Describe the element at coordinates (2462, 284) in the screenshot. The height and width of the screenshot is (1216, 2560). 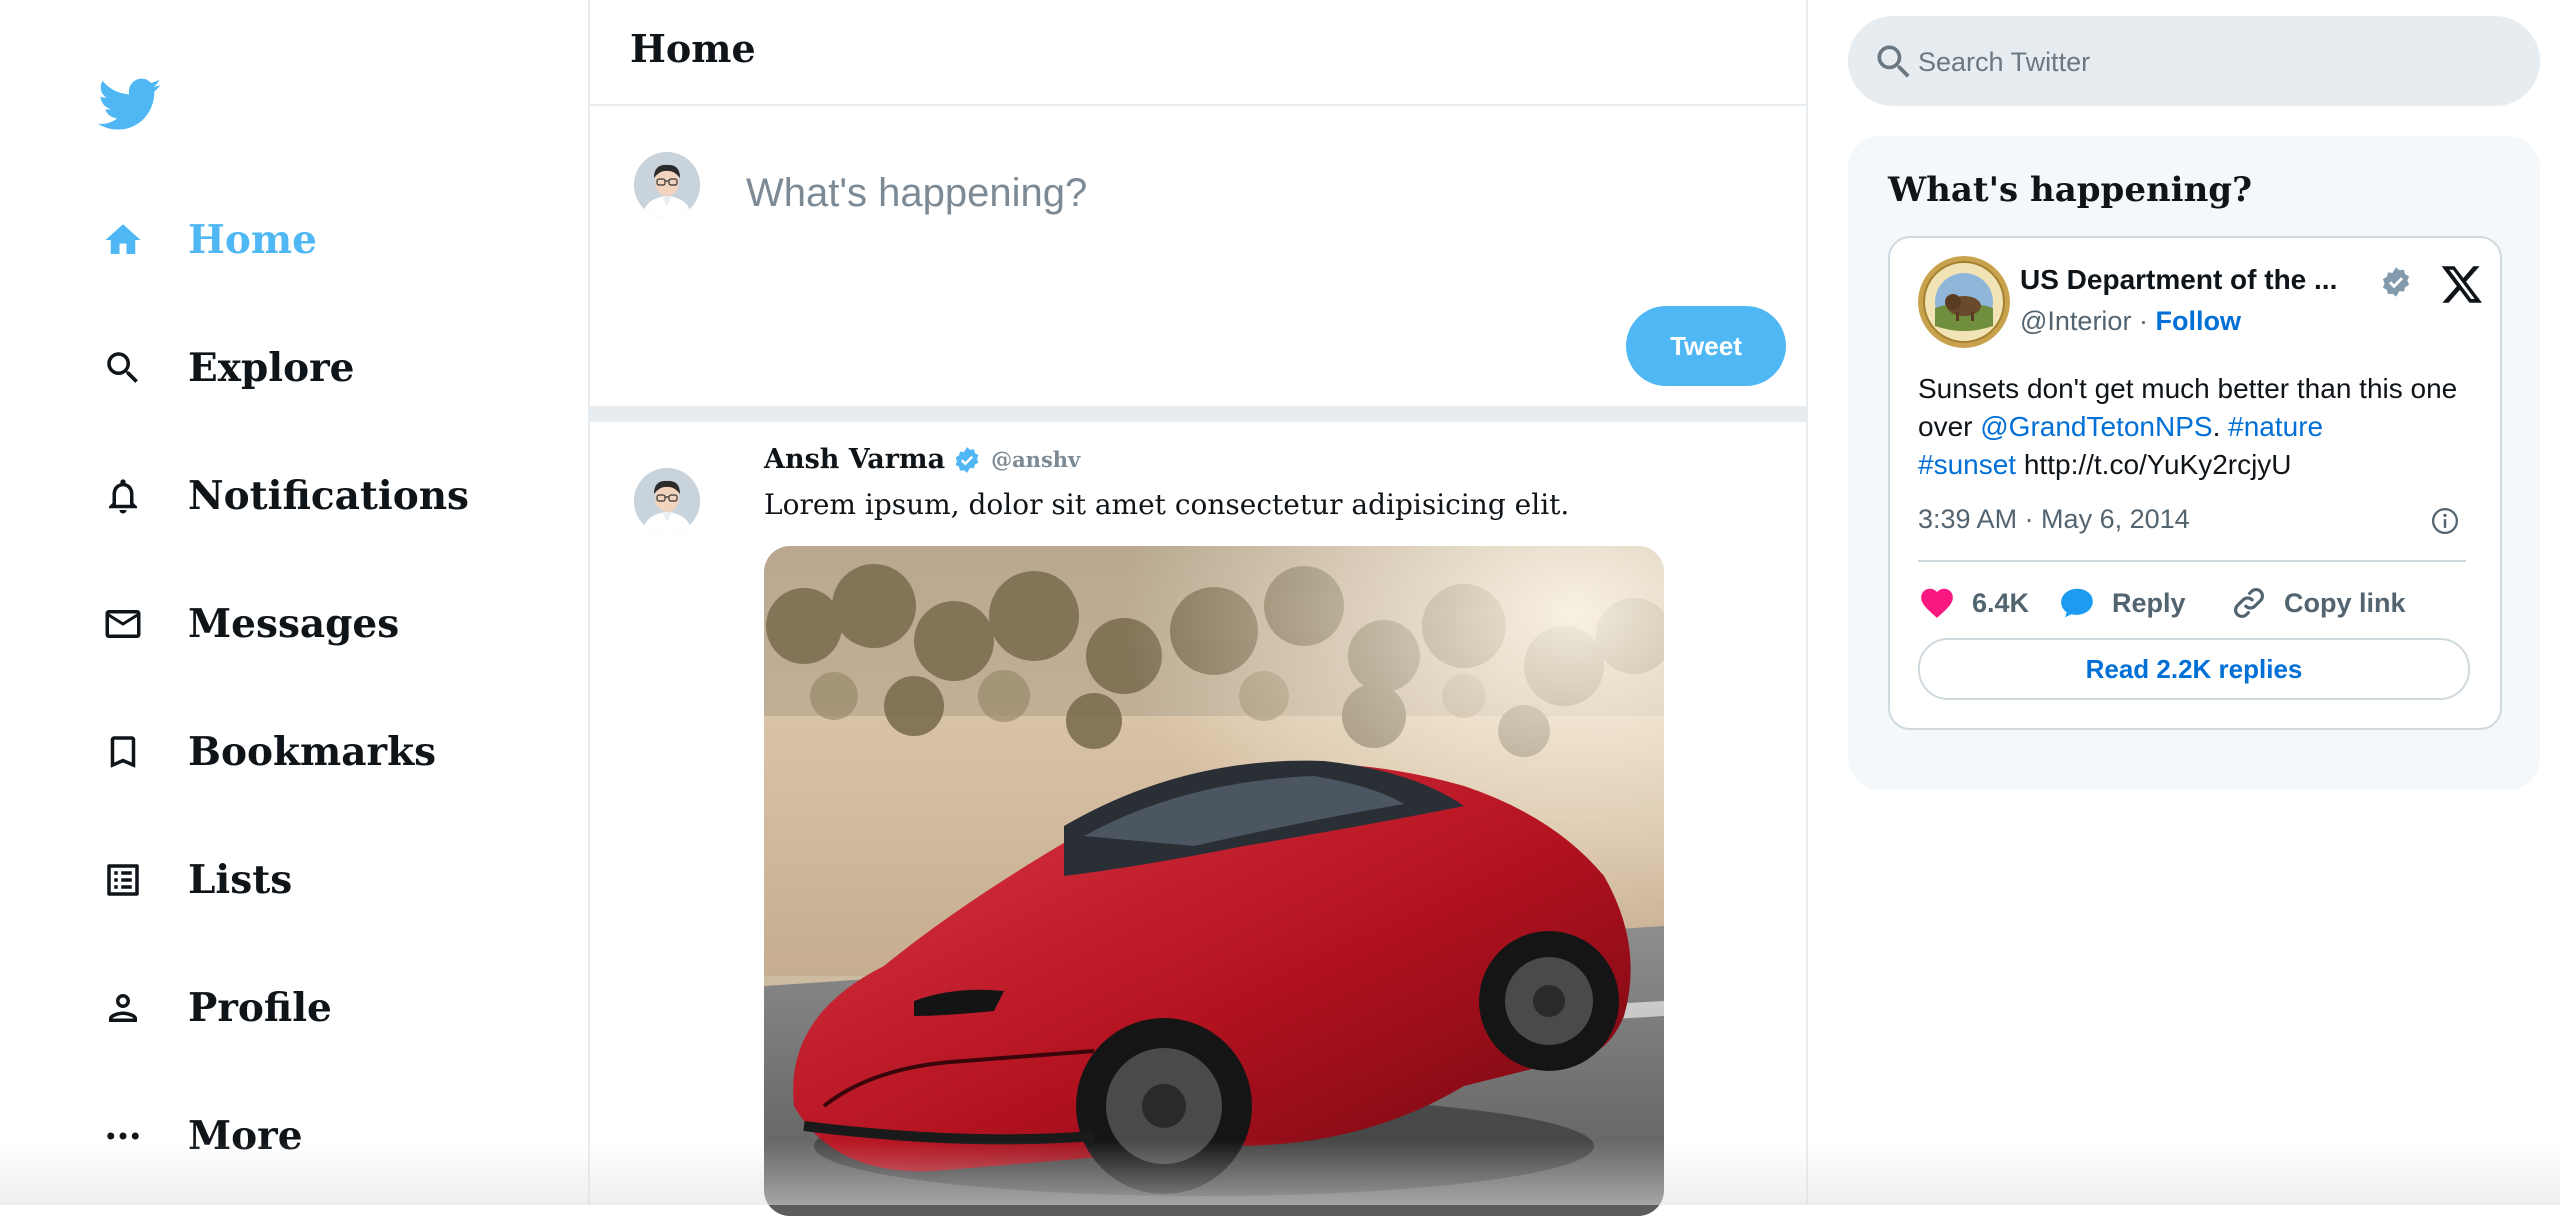
I see `x-logo-icon` at that location.